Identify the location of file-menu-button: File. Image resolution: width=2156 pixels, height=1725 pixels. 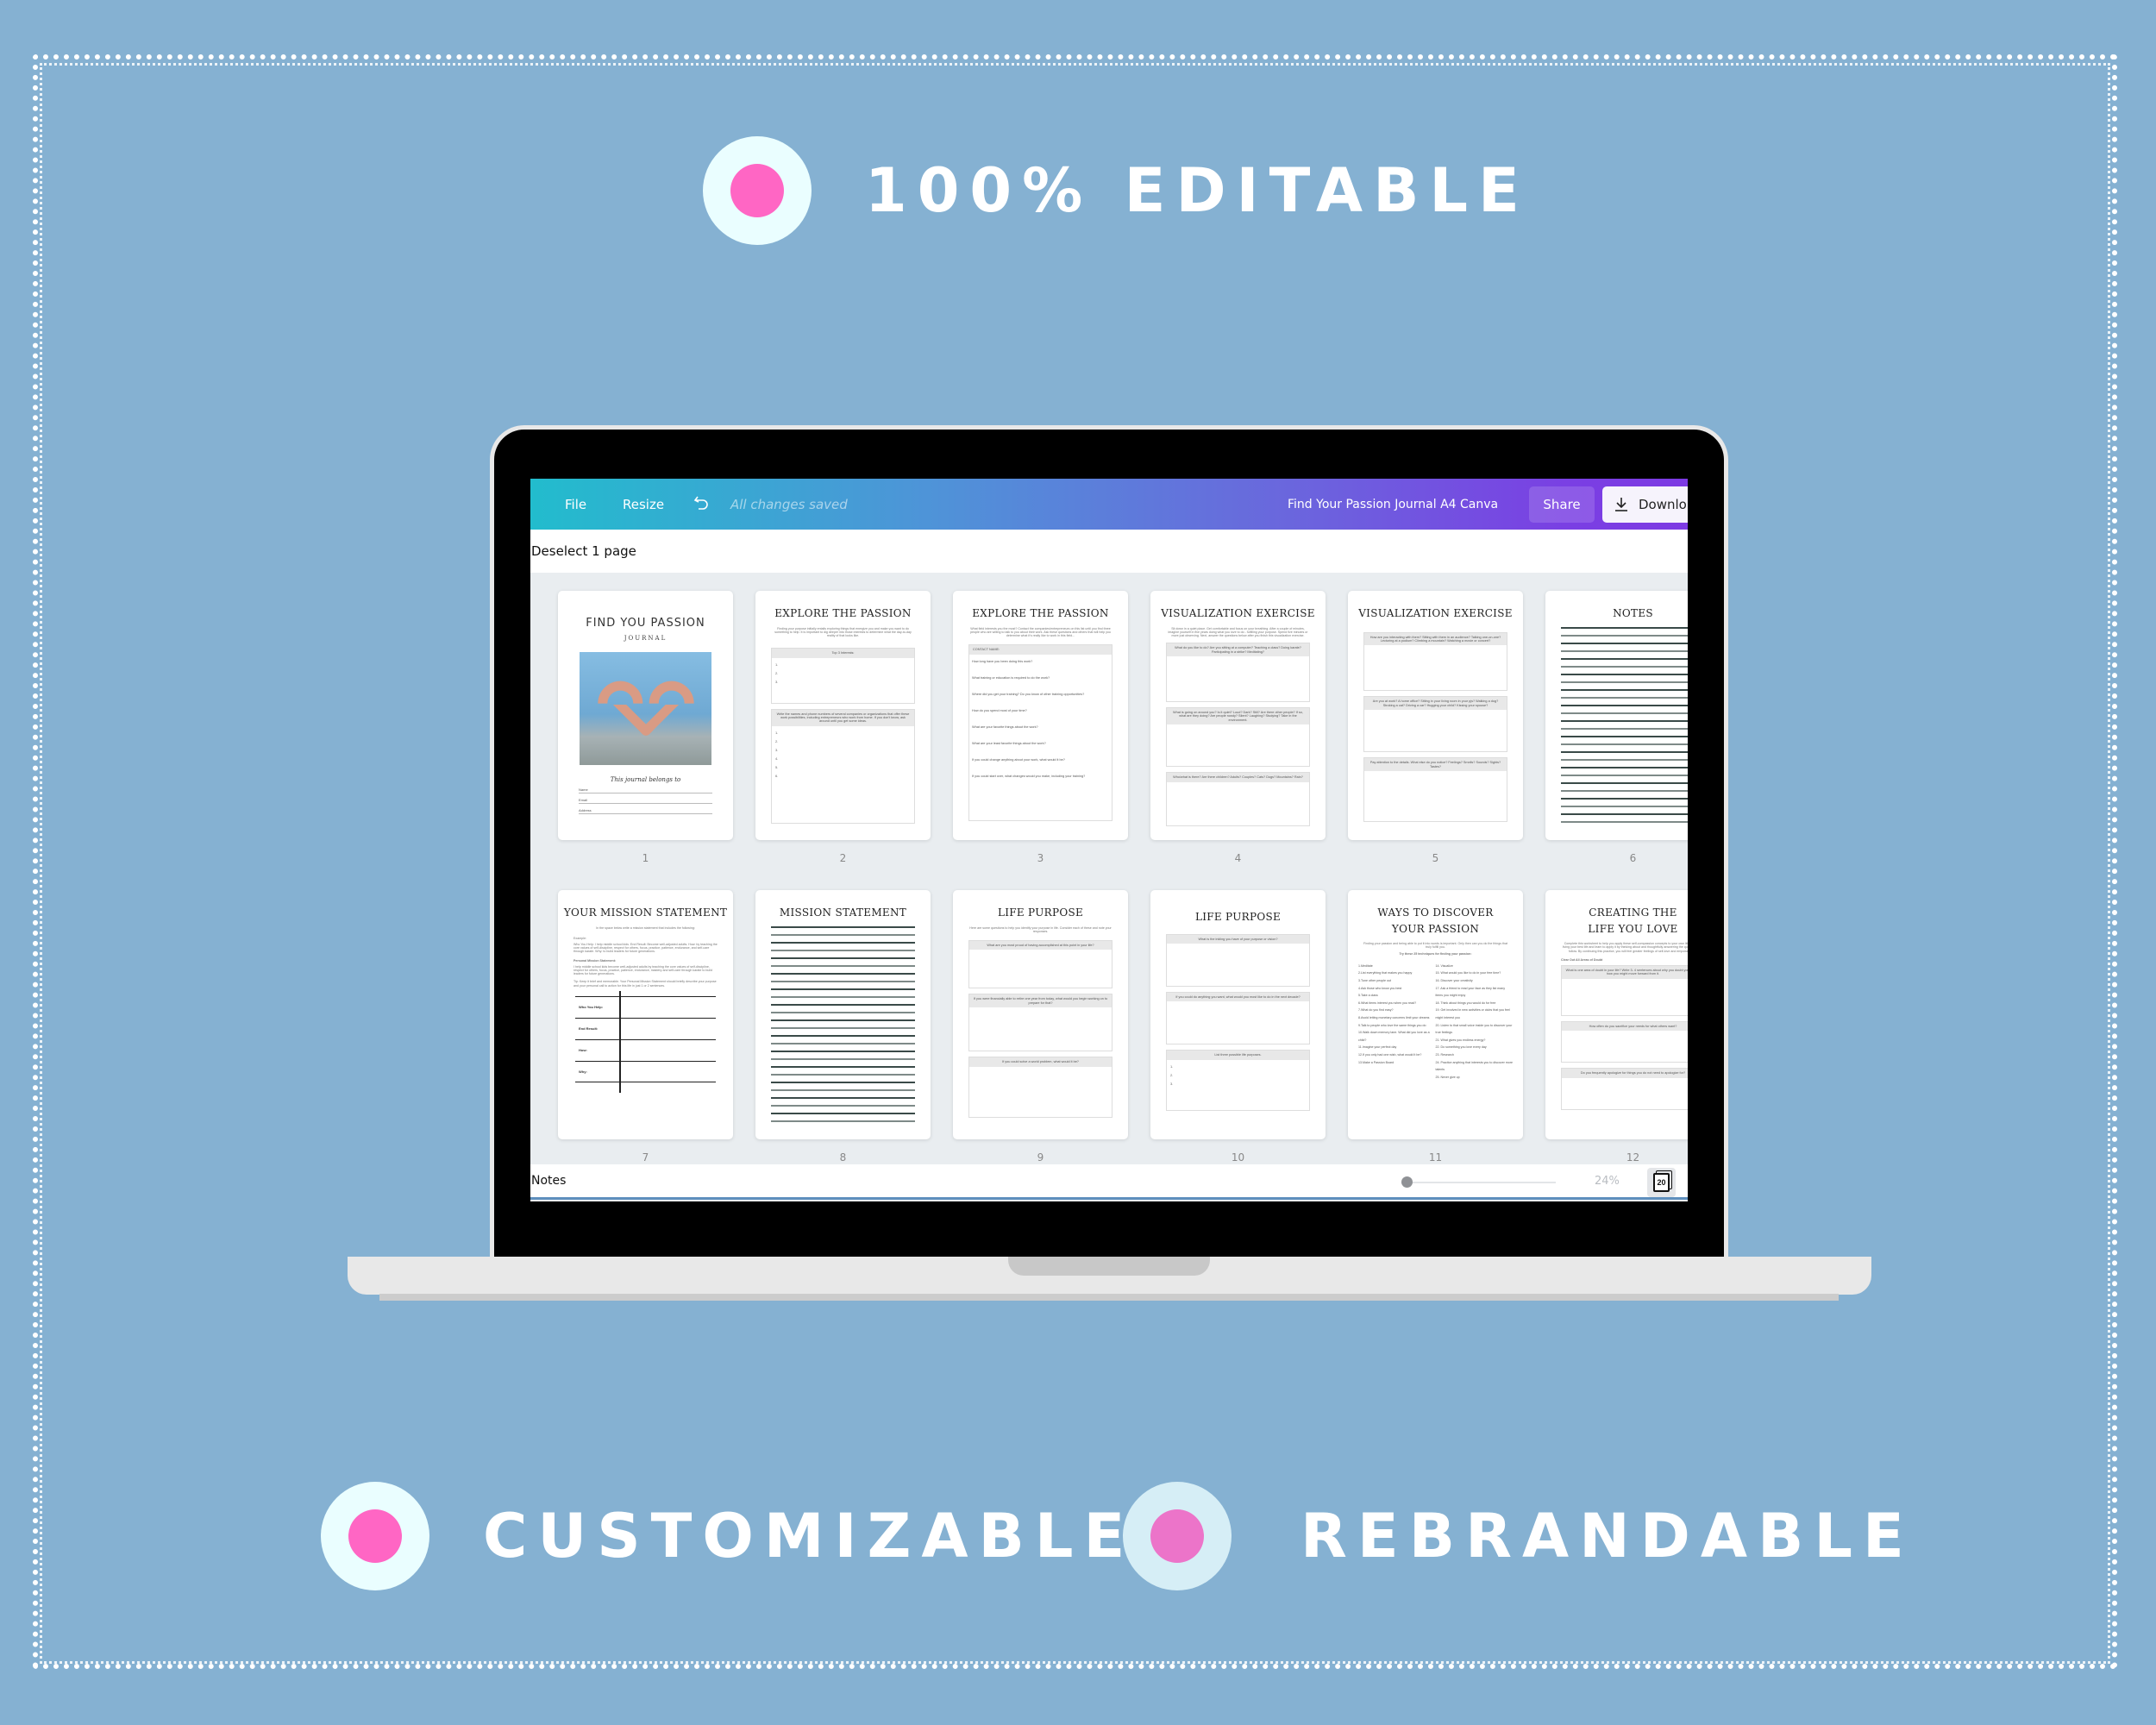
(575, 505).